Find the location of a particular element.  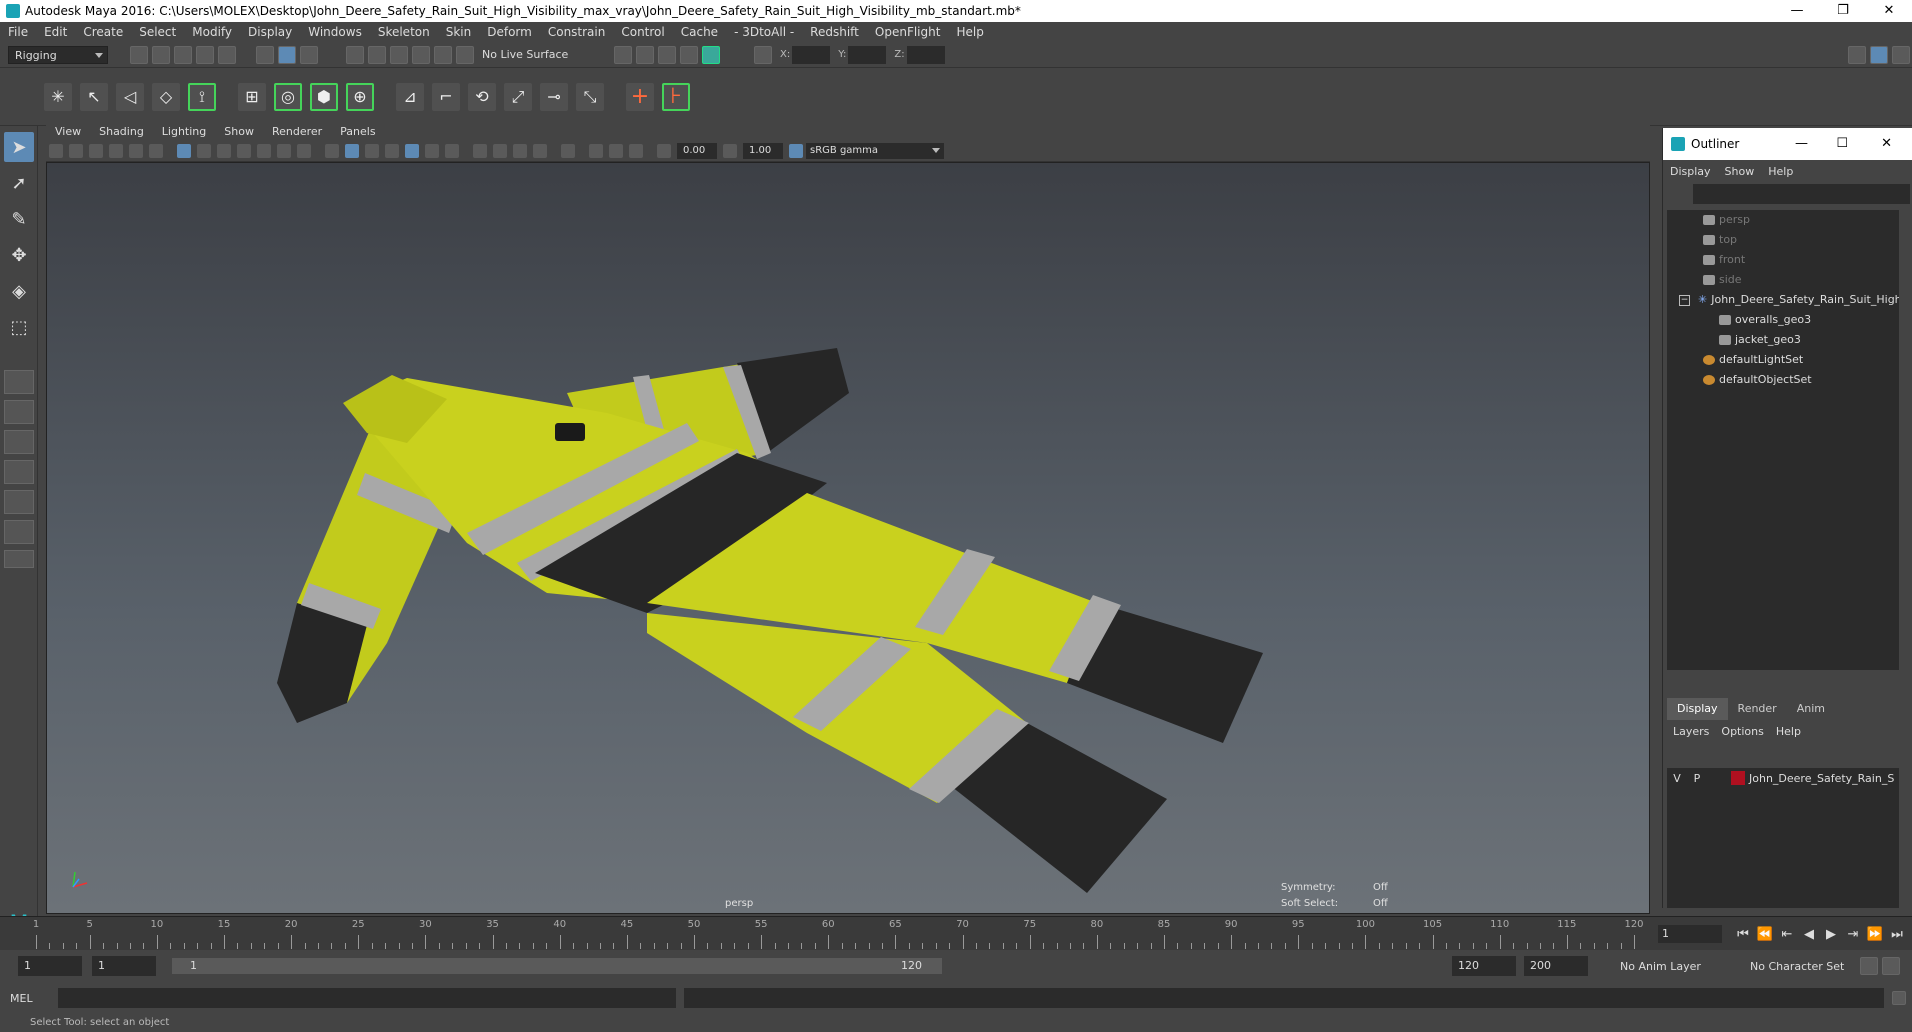

motion-blur-icon is located at coordinates (500, 150).